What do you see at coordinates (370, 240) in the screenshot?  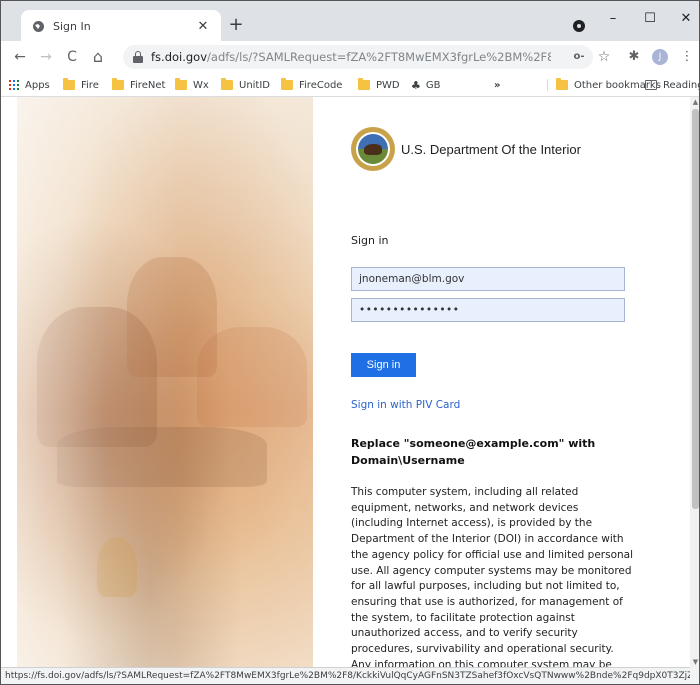 I see `sign-in-heading: Sign in` at bounding box center [370, 240].